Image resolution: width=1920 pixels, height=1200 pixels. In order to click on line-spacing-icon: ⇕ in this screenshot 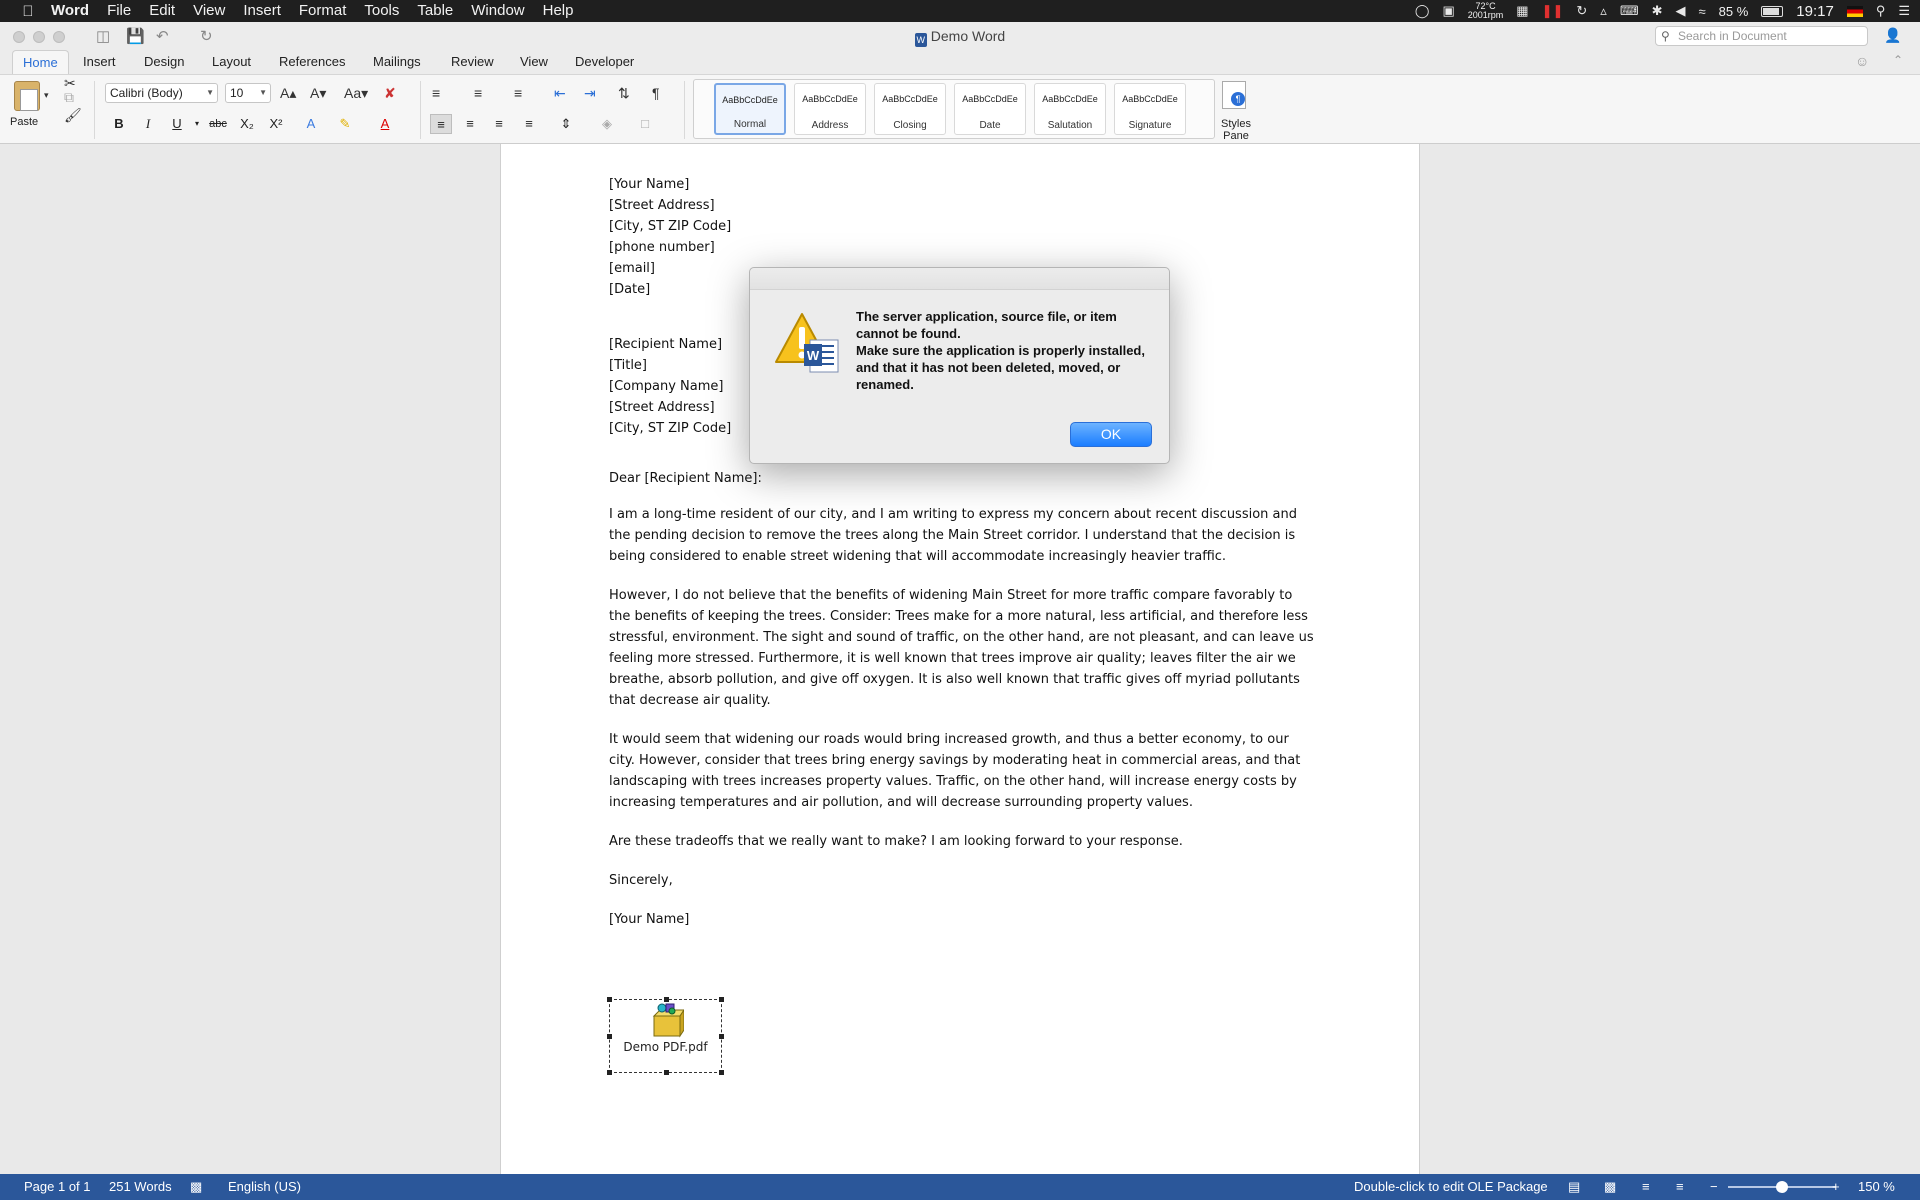, I will do `click(566, 124)`.